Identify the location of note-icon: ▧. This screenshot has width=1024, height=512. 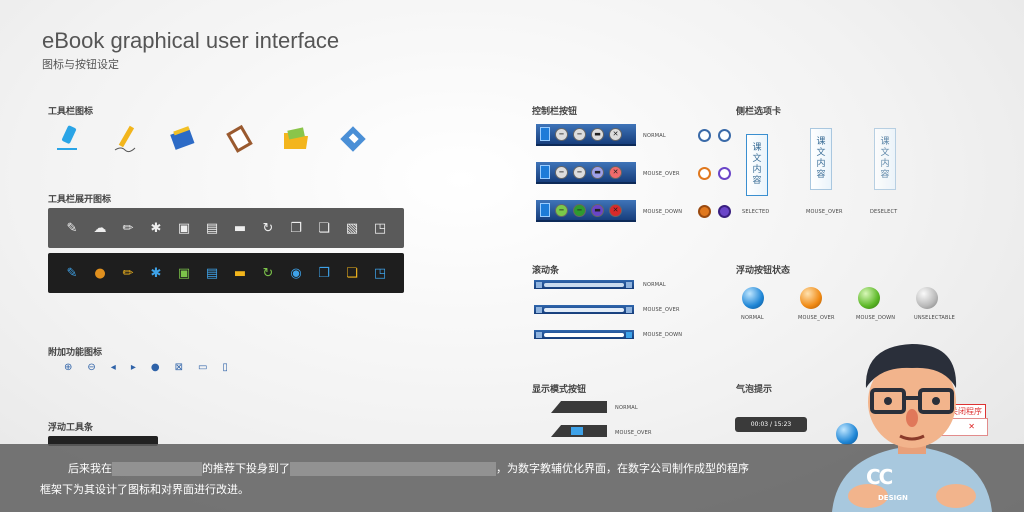
(352, 228).